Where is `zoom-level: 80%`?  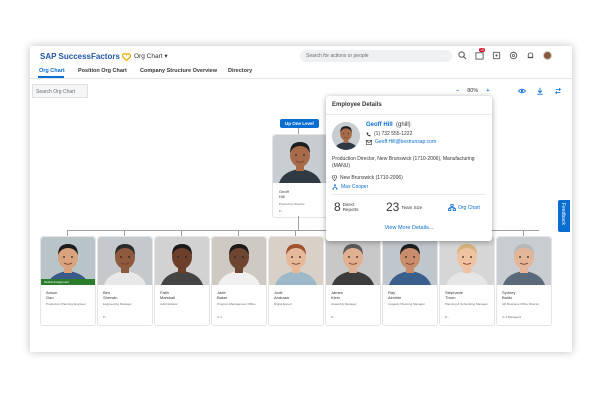 zoom-level: 80% is located at coordinates (473, 91).